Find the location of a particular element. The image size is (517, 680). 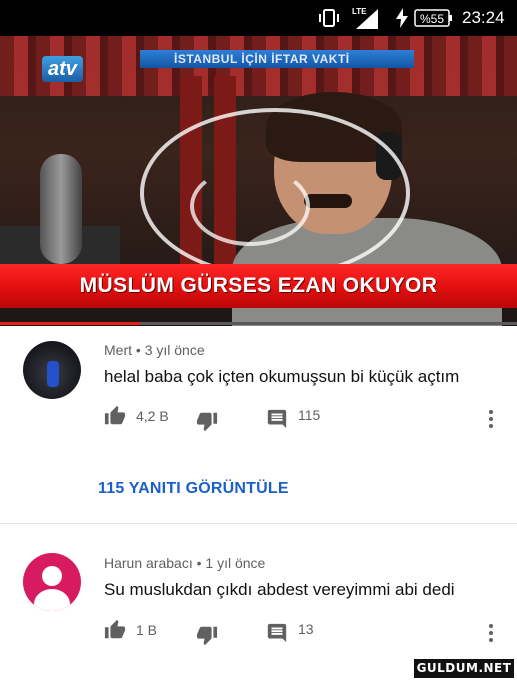

comment-author: Mert is located at coordinates (118, 350).